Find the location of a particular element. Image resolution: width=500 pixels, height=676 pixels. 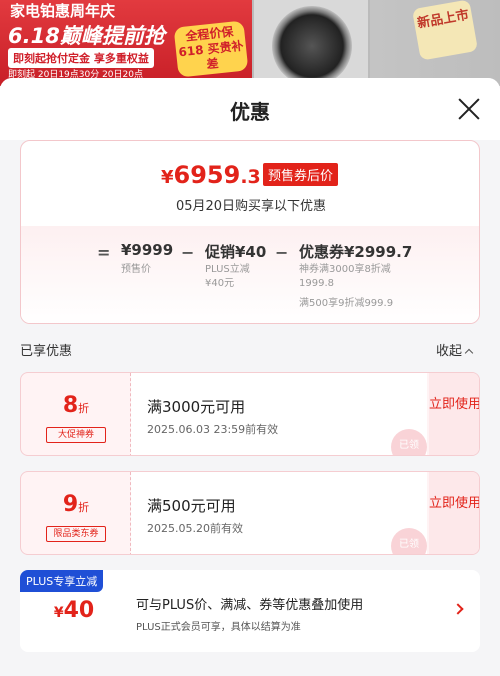

coupon-detail-1-value: 1999.8 is located at coordinates (316, 283).